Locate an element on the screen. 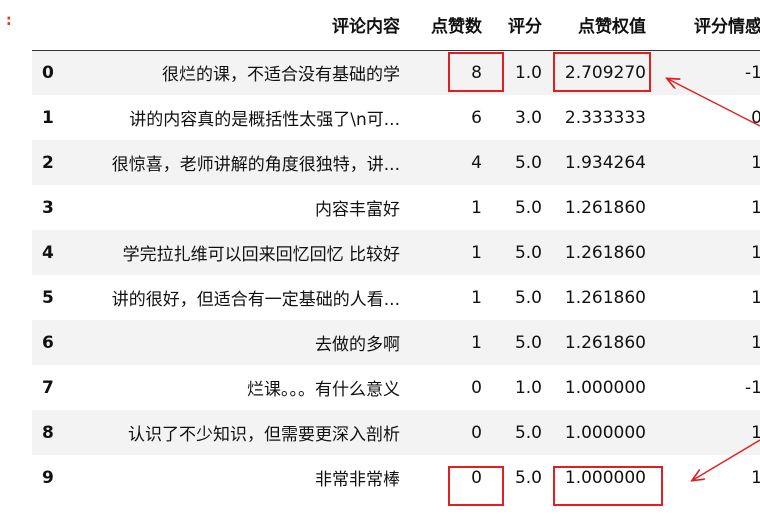  row-index: 4 is located at coordinates (48, 252).